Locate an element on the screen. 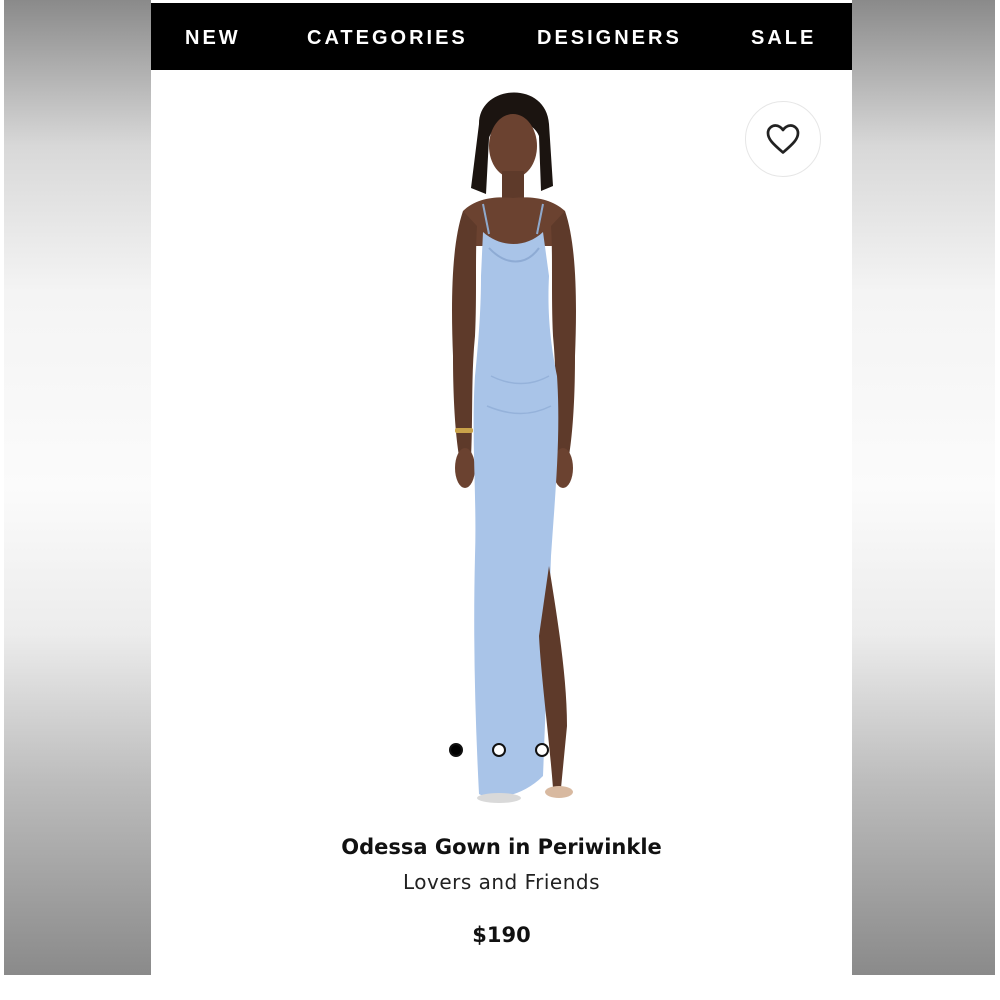  blurred-backdrop-left is located at coordinates (77, 487).